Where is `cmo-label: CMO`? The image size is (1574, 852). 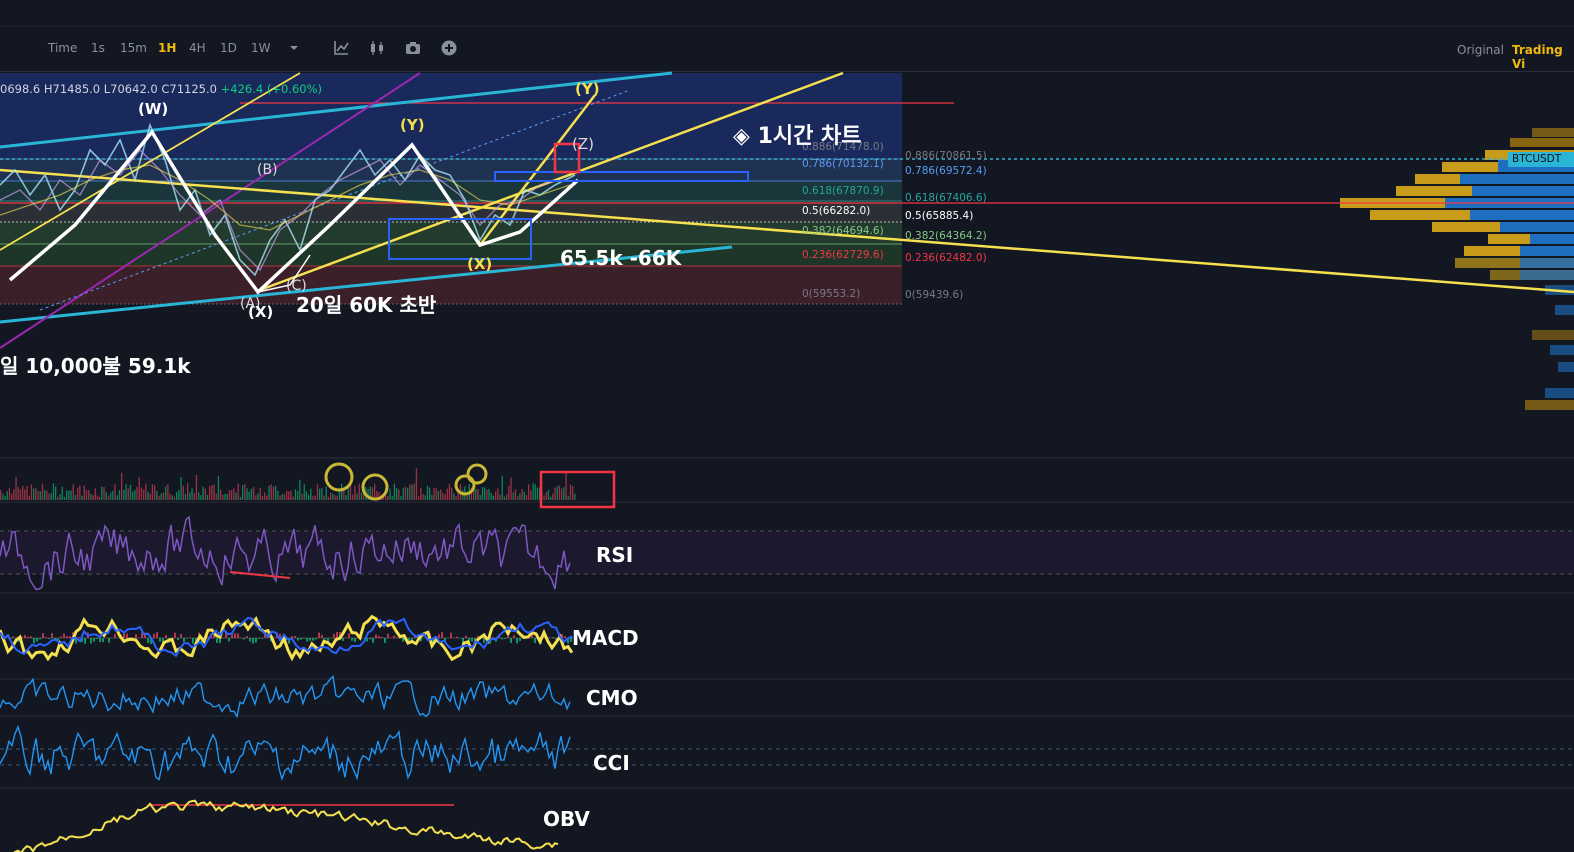 cmo-label: CMO is located at coordinates (612, 698).